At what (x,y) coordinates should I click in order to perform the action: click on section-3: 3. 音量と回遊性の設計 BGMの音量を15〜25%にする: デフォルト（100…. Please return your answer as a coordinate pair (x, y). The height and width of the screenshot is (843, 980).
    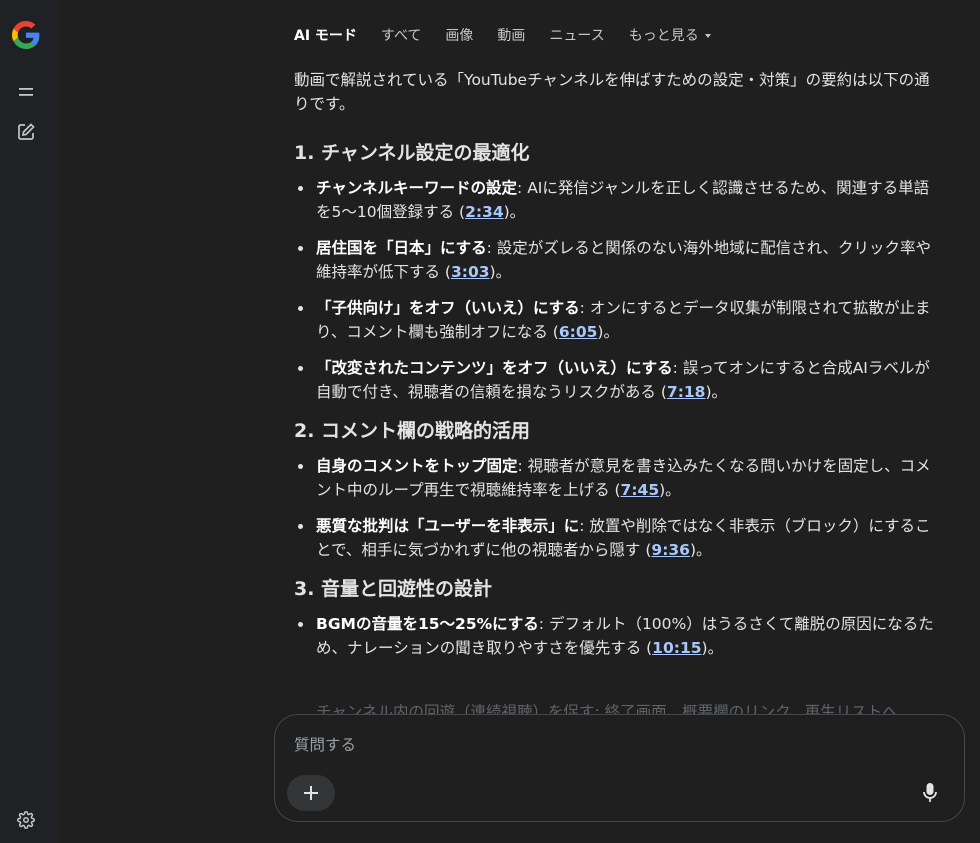
    Looking at the image, I should click on (617, 618).